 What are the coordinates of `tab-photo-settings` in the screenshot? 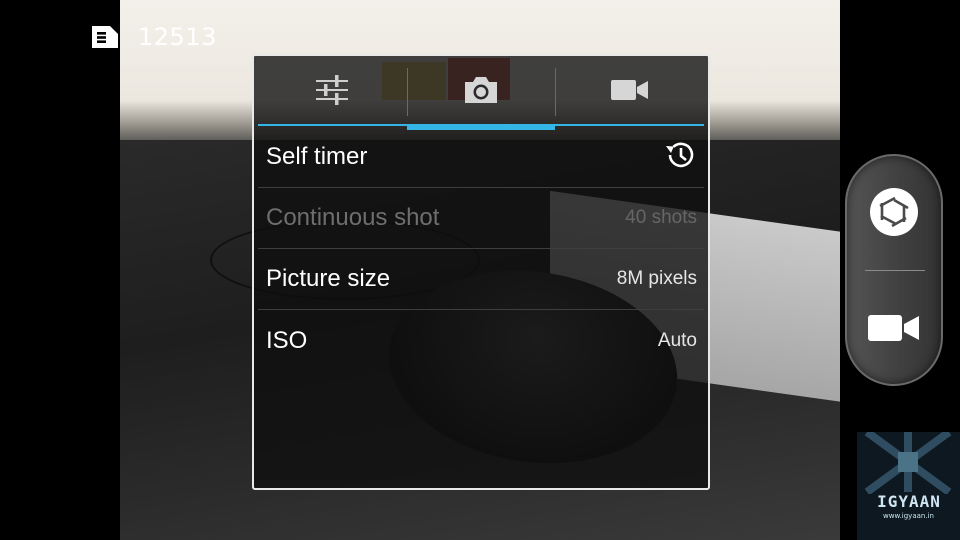 It's located at (481, 94).